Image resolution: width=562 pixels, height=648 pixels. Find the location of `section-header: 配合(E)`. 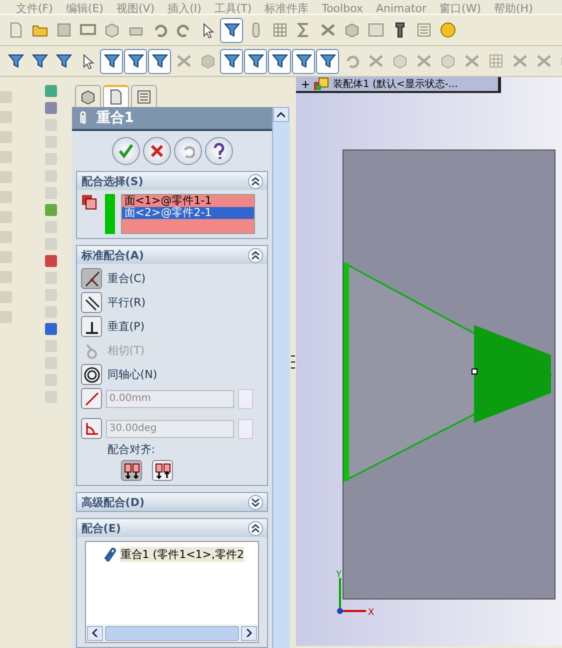

section-header: 配合(E) is located at coordinates (172, 528).